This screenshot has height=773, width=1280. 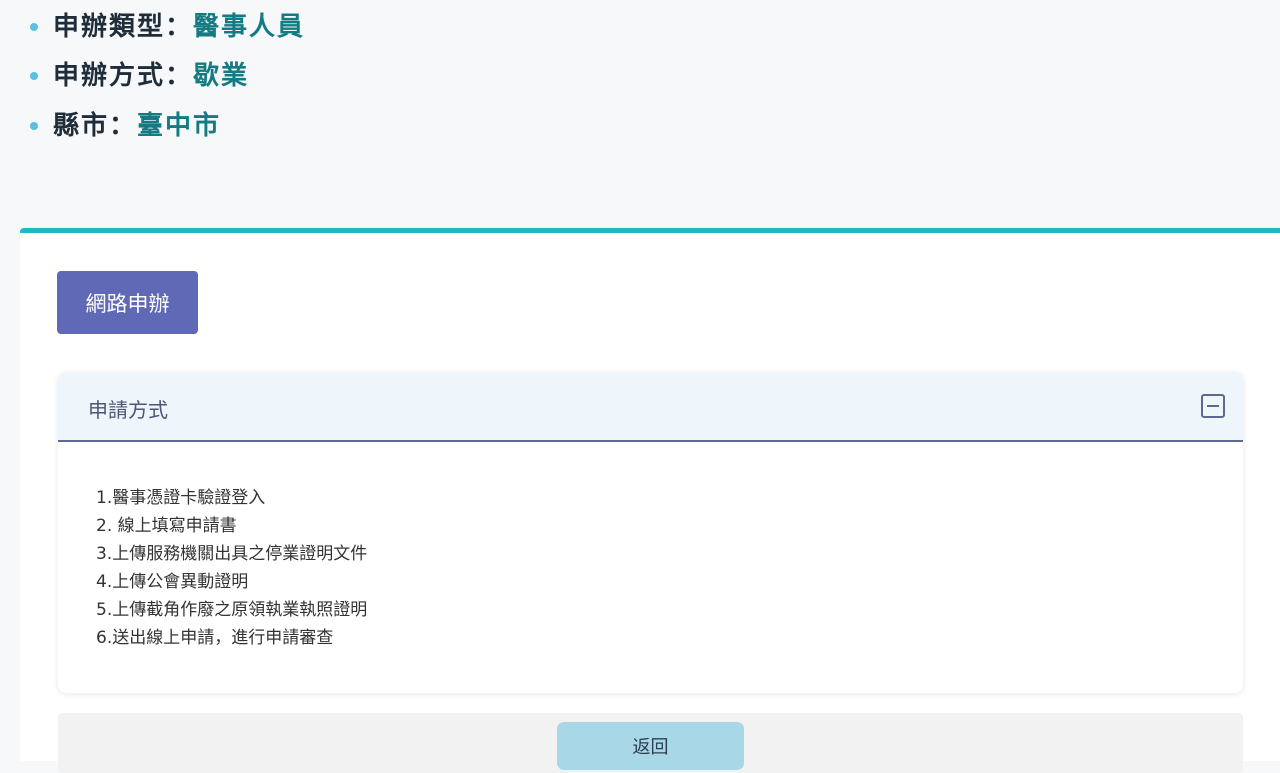 I want to click on footer-action-bar: 返回, so click(x=650, y=743).